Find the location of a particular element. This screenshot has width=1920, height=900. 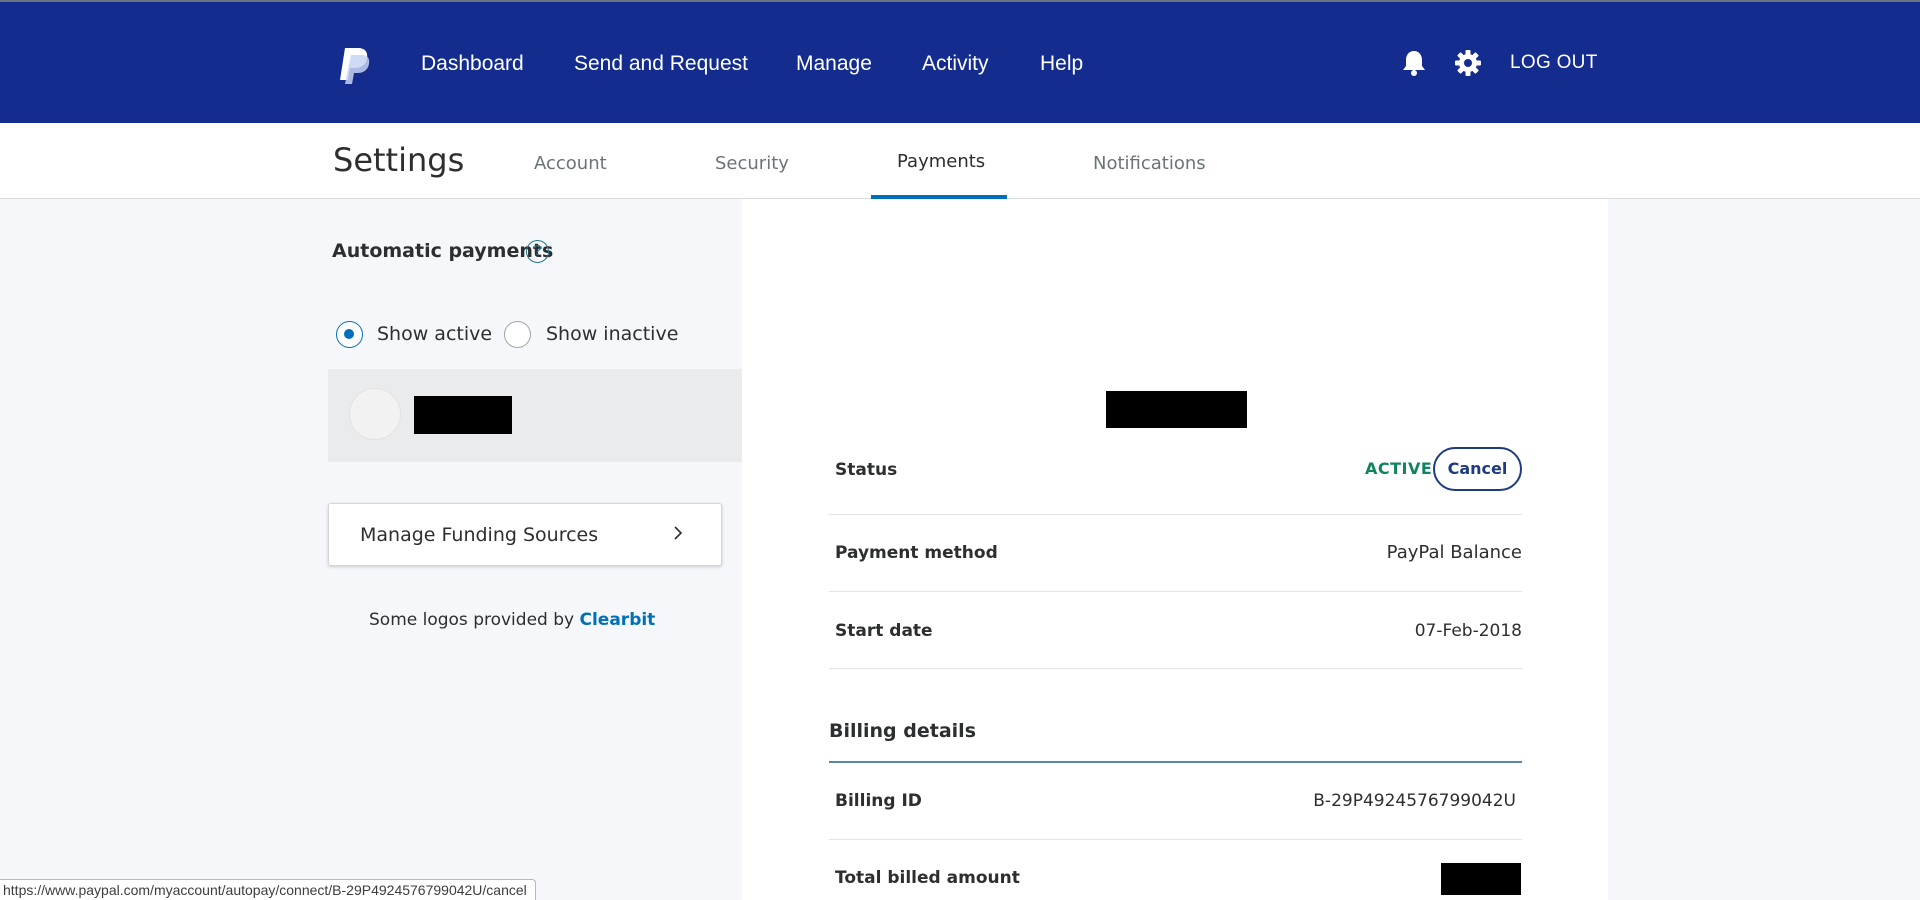

cancel-button: Cancel is located at coordinates (1477, 469).